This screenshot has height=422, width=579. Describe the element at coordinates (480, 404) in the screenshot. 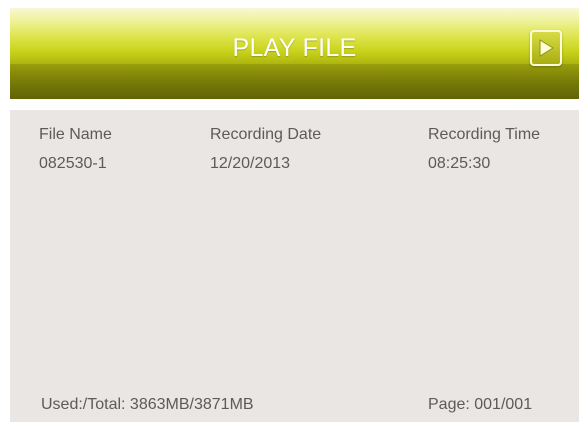

I see `page-indicator: Page: 001/001` at that location.